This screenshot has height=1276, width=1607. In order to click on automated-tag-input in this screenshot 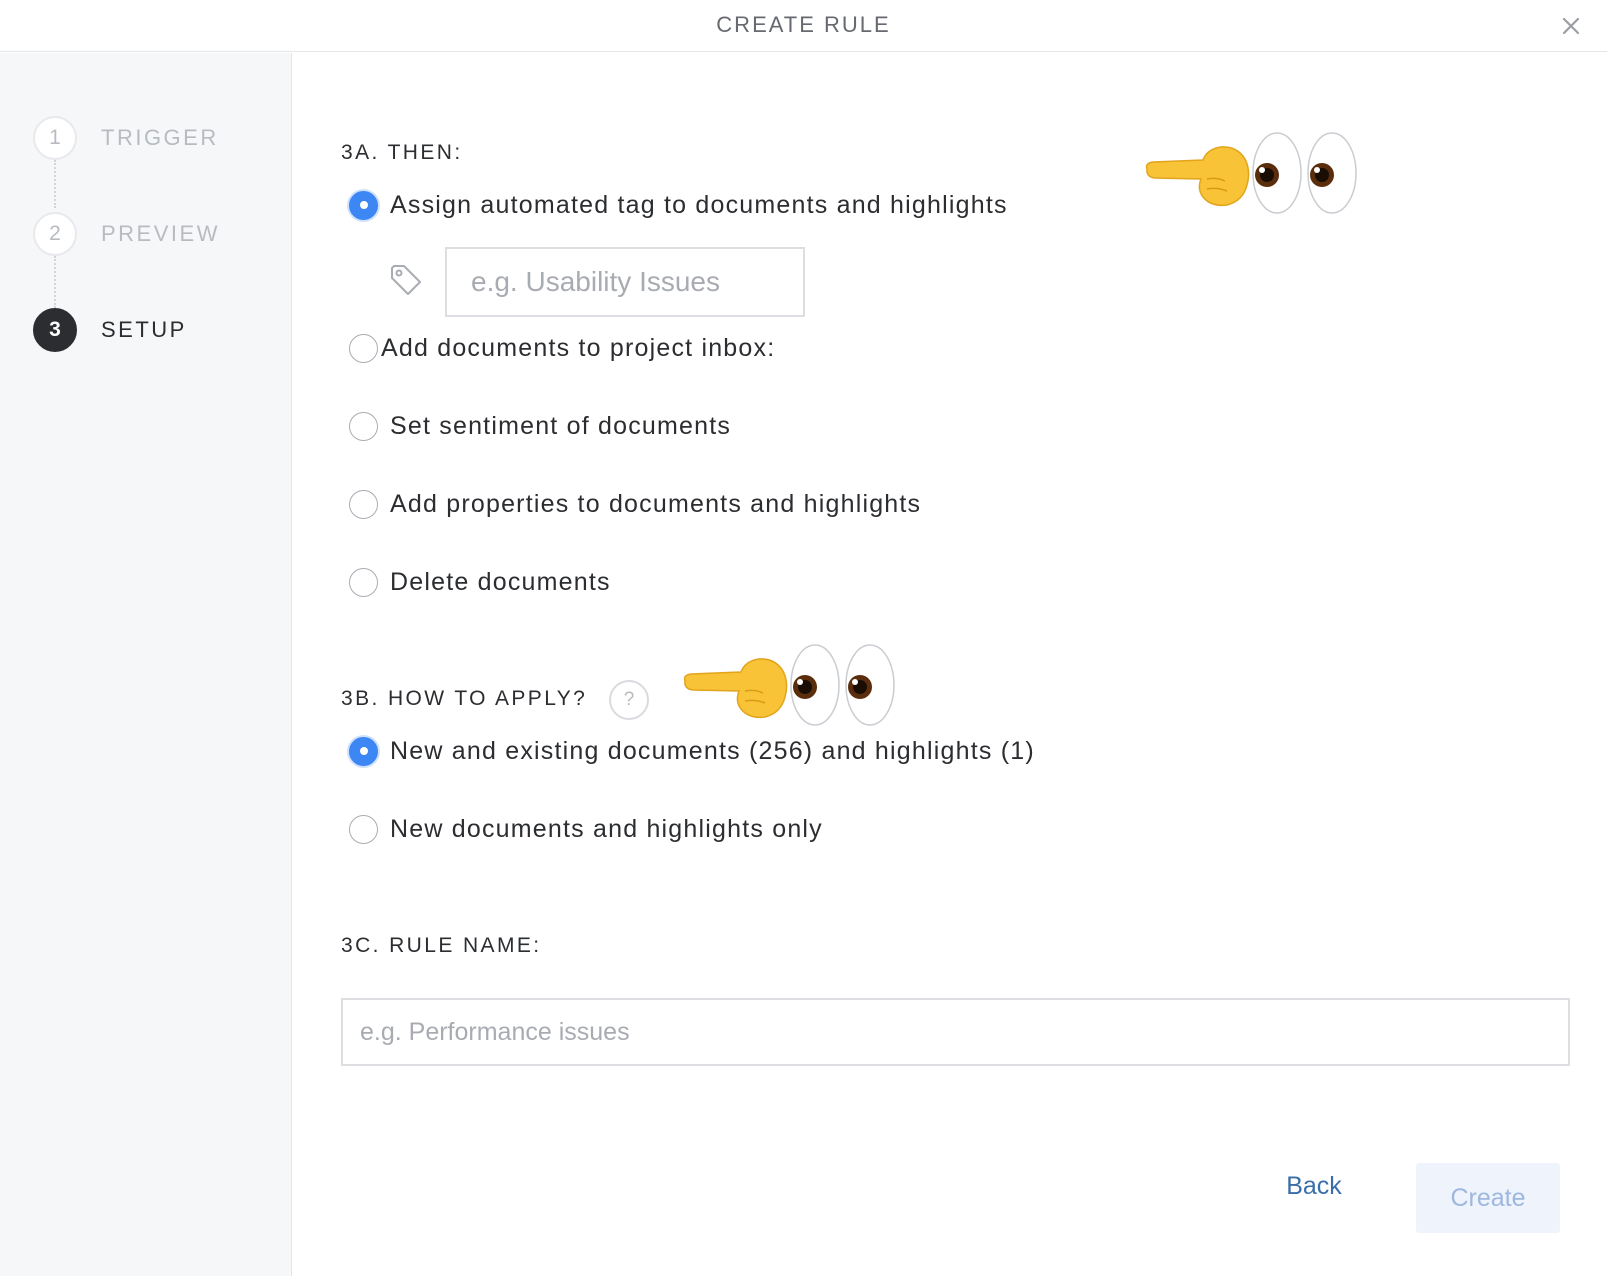, I will do `click(625, 282)`.